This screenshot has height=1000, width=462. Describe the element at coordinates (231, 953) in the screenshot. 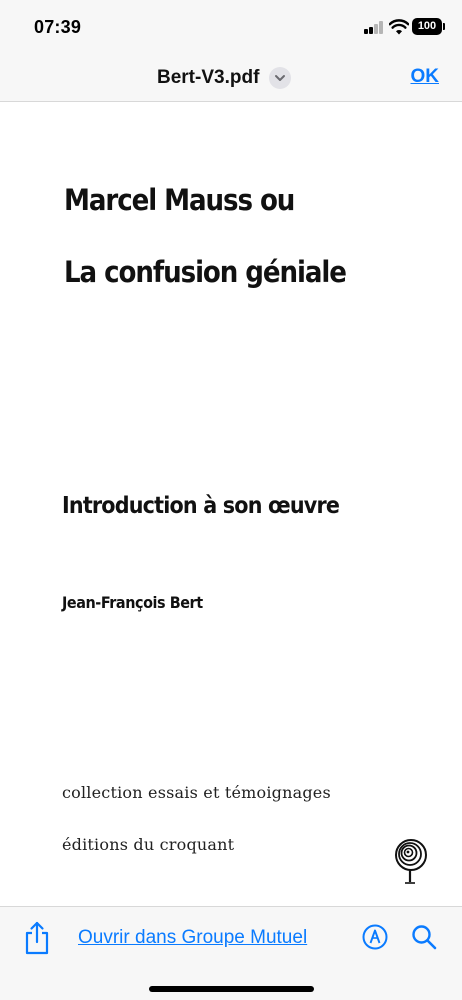

I see `bottom-toolbar: Ouvrir dans Groupe Mutuel` at that location.